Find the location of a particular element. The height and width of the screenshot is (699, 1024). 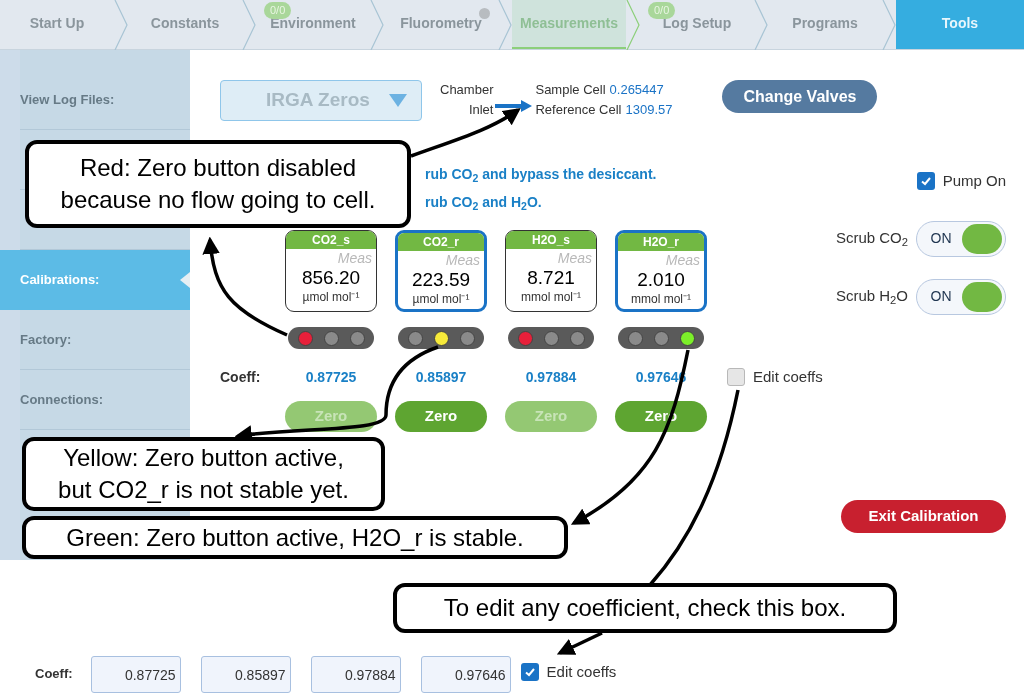

cell-label: Reference Cell is located at coordinates (578, 109).